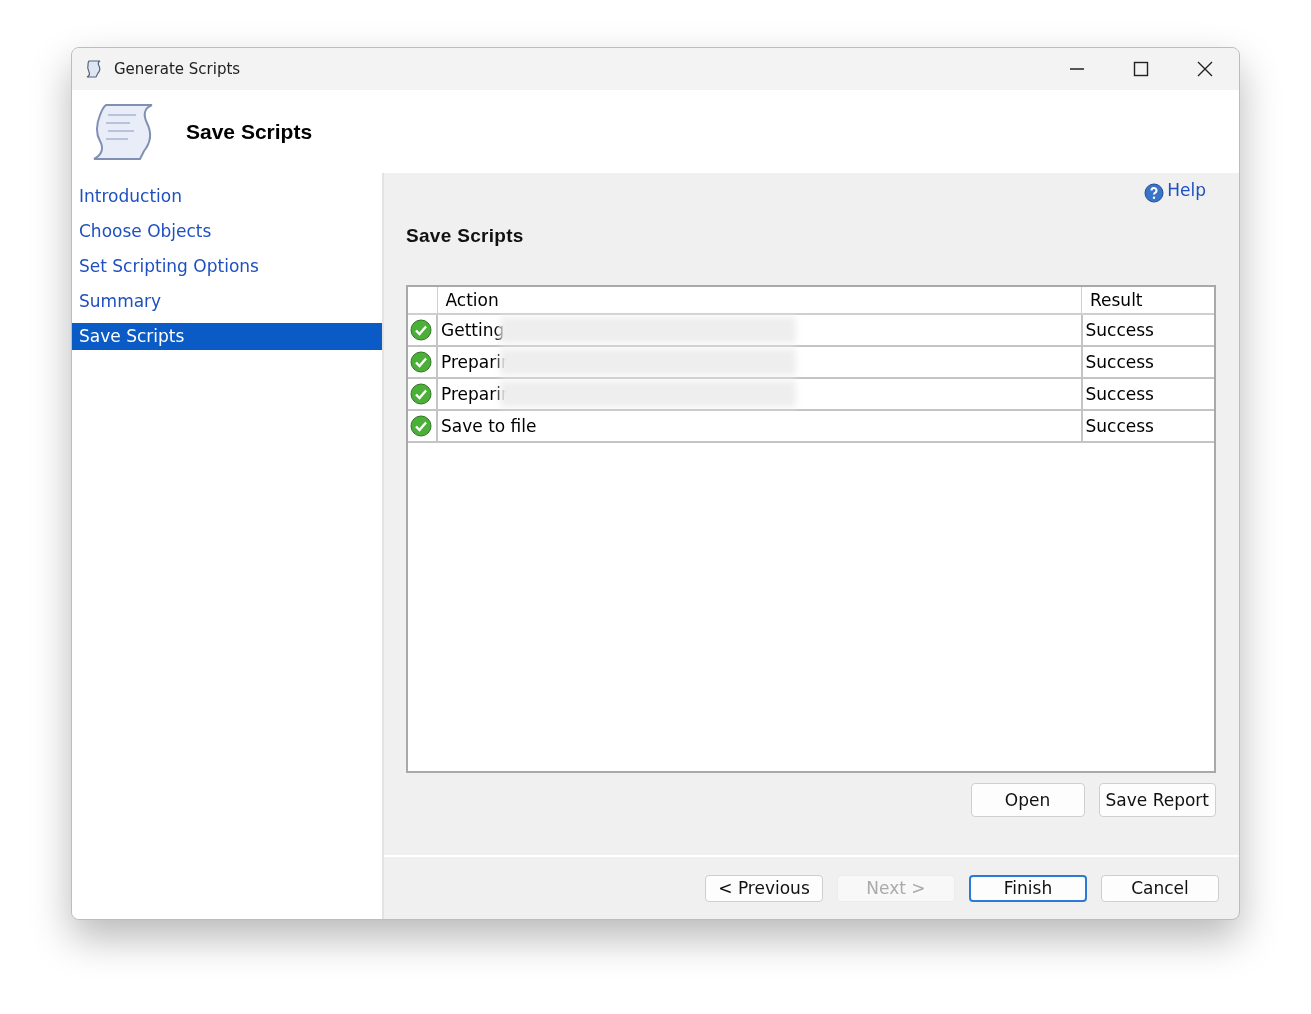  I want to click on page-title: Save Scripts, so click(465, 236).